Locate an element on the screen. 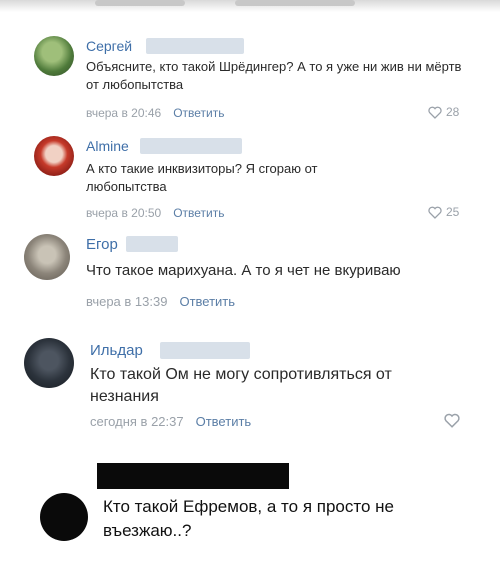 This screenshot has width=500, height=572. like-button is located at coordinates (452, 420).